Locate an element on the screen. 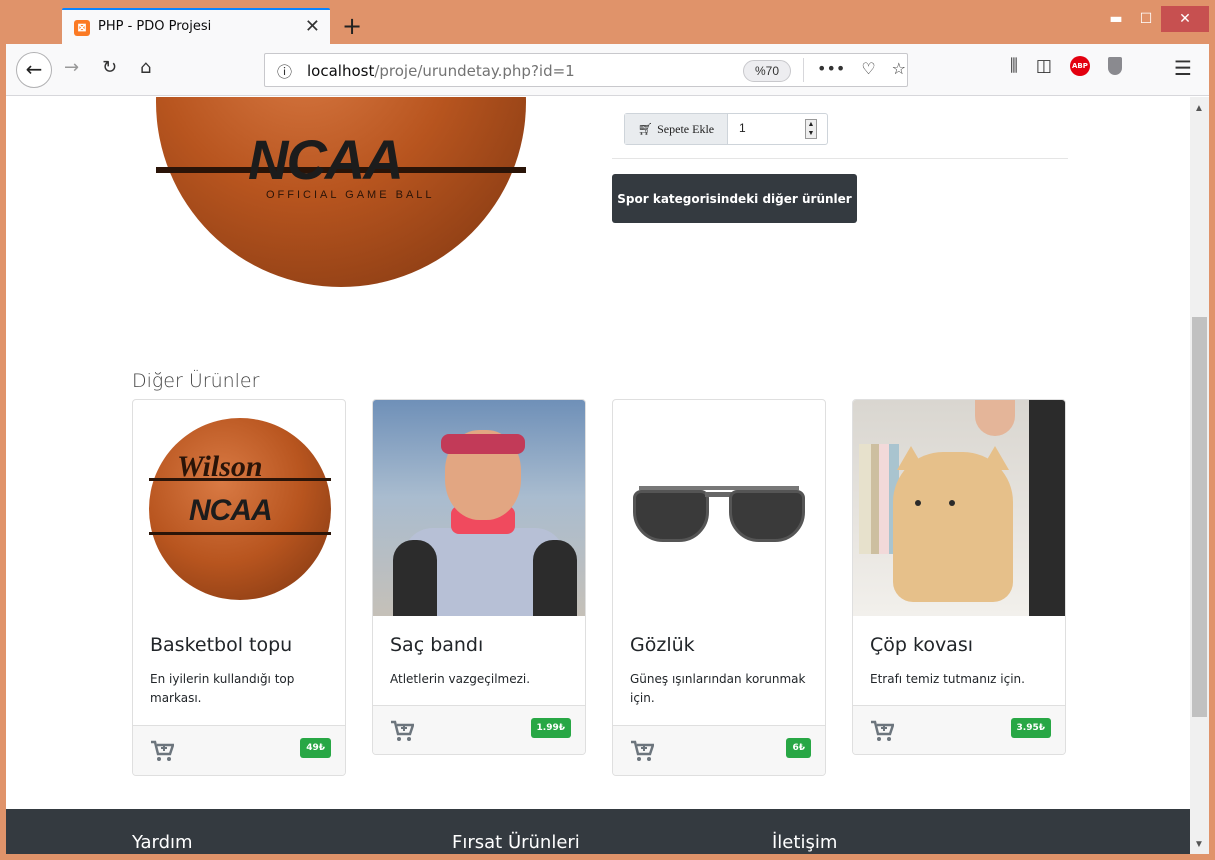 This screenshot has height=860, width=1215. product-image-basketball: Wilson NCAA is located at coordinates (239, 508).